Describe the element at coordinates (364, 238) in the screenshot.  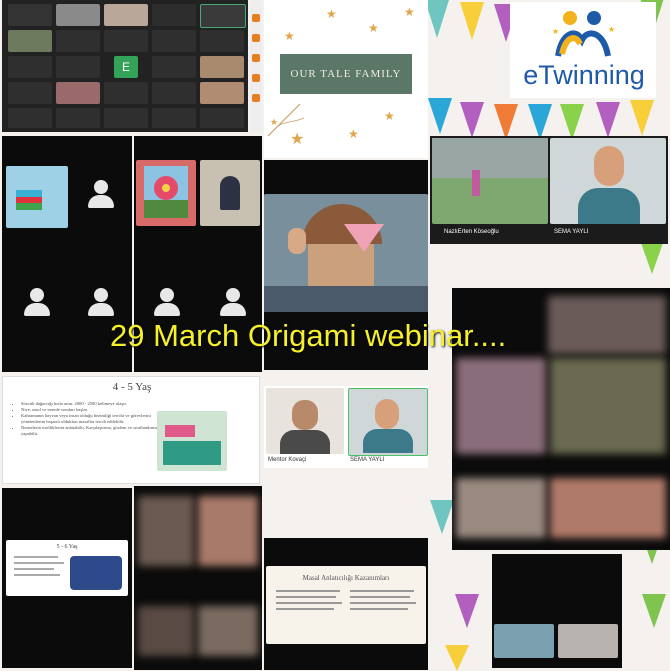
I see `origami-fox` at that location.